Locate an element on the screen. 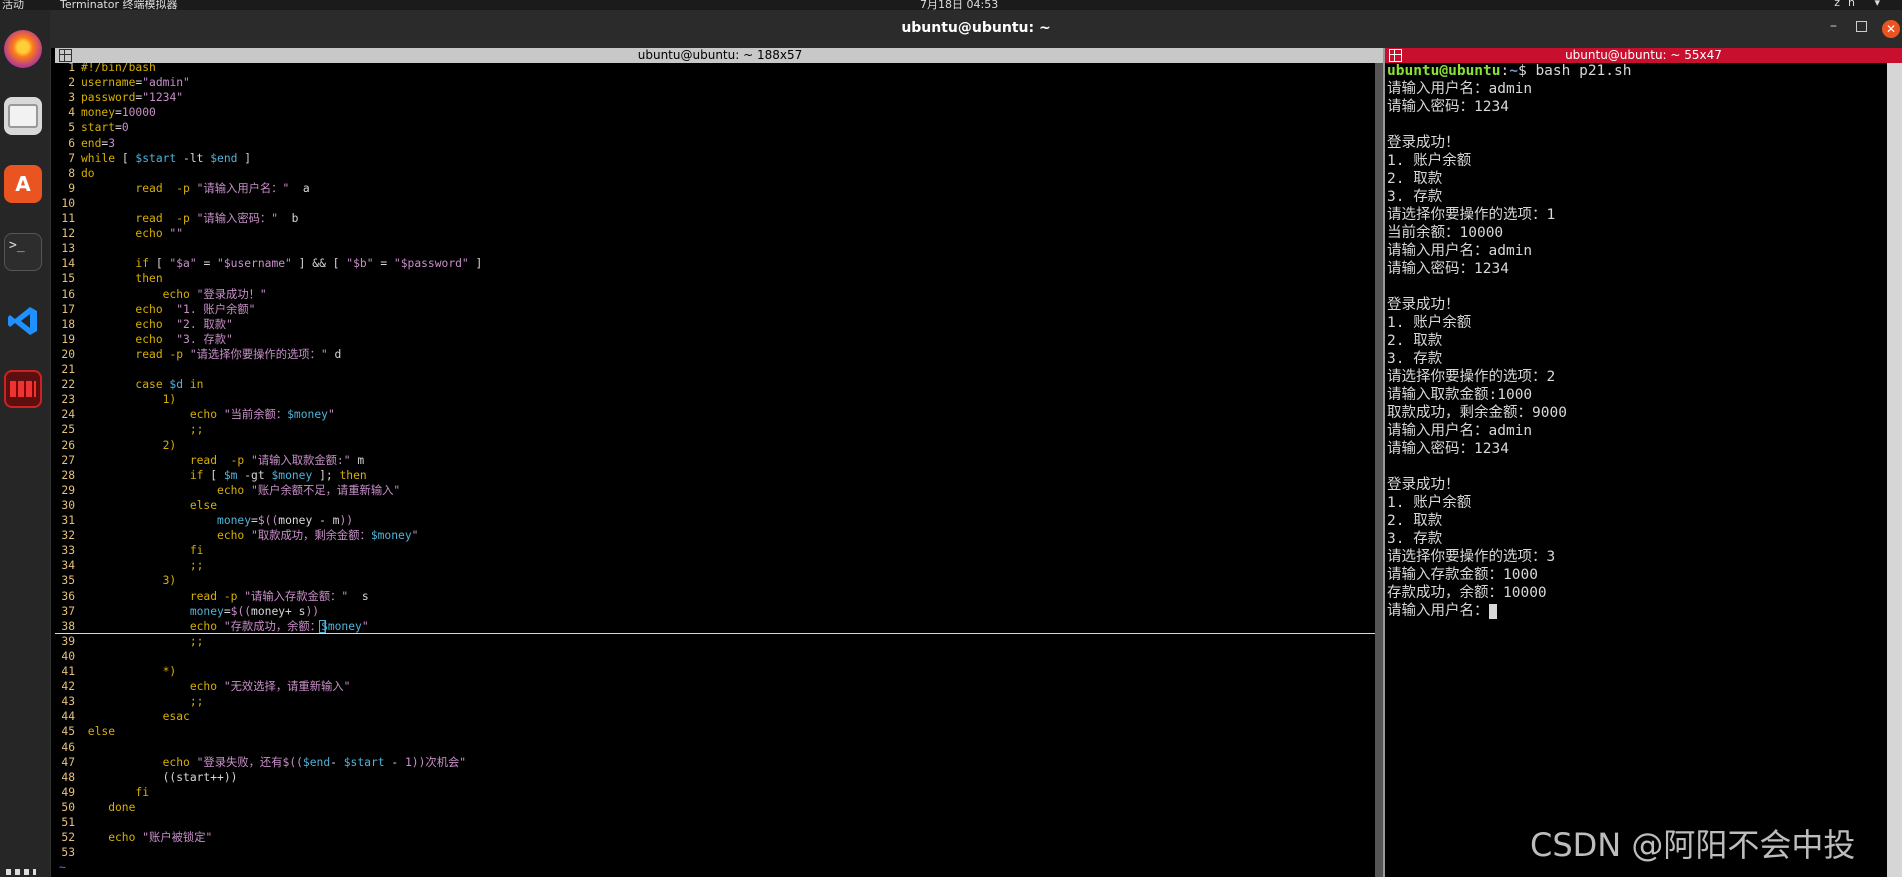 The width and height of the screenshot is (1902, 877). code-token: m is located at coordinates (357, 460).